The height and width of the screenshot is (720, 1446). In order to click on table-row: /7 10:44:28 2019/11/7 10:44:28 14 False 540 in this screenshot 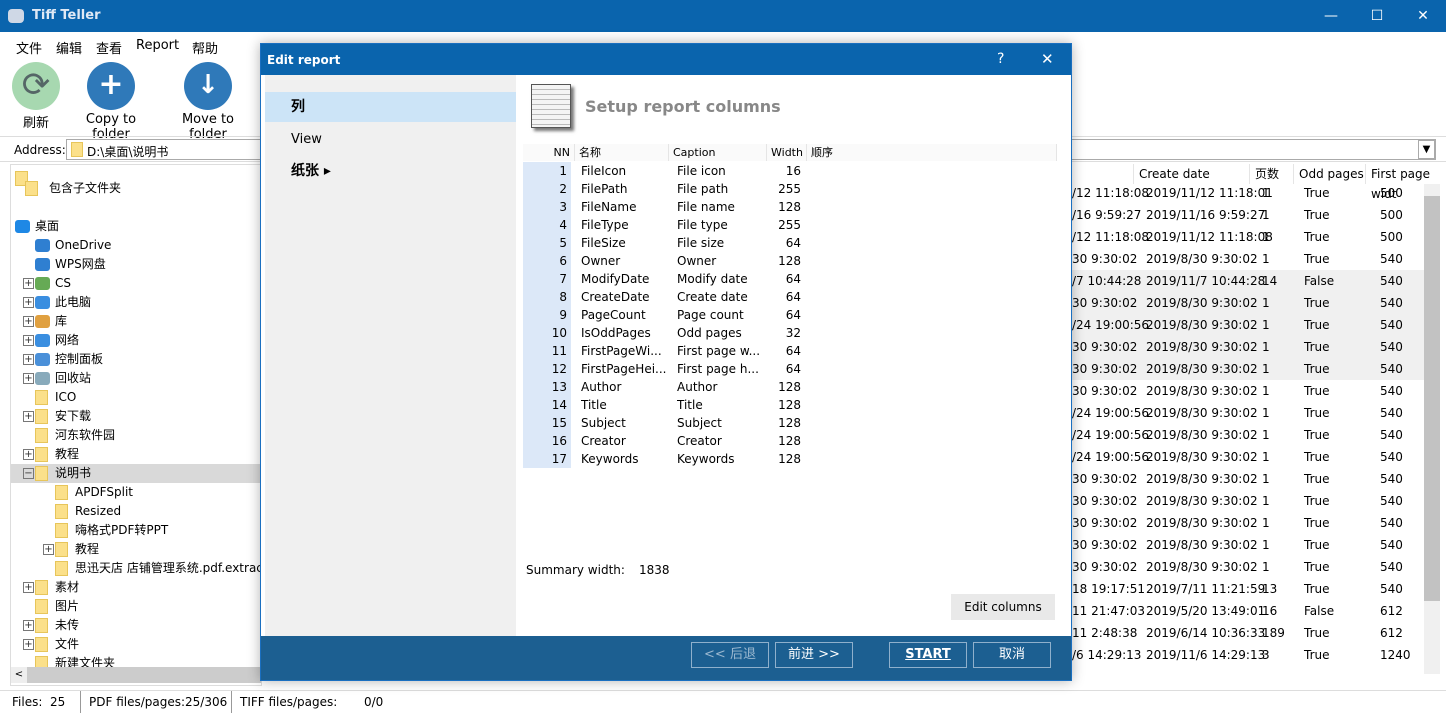, I will do `click(1248, 281)`.